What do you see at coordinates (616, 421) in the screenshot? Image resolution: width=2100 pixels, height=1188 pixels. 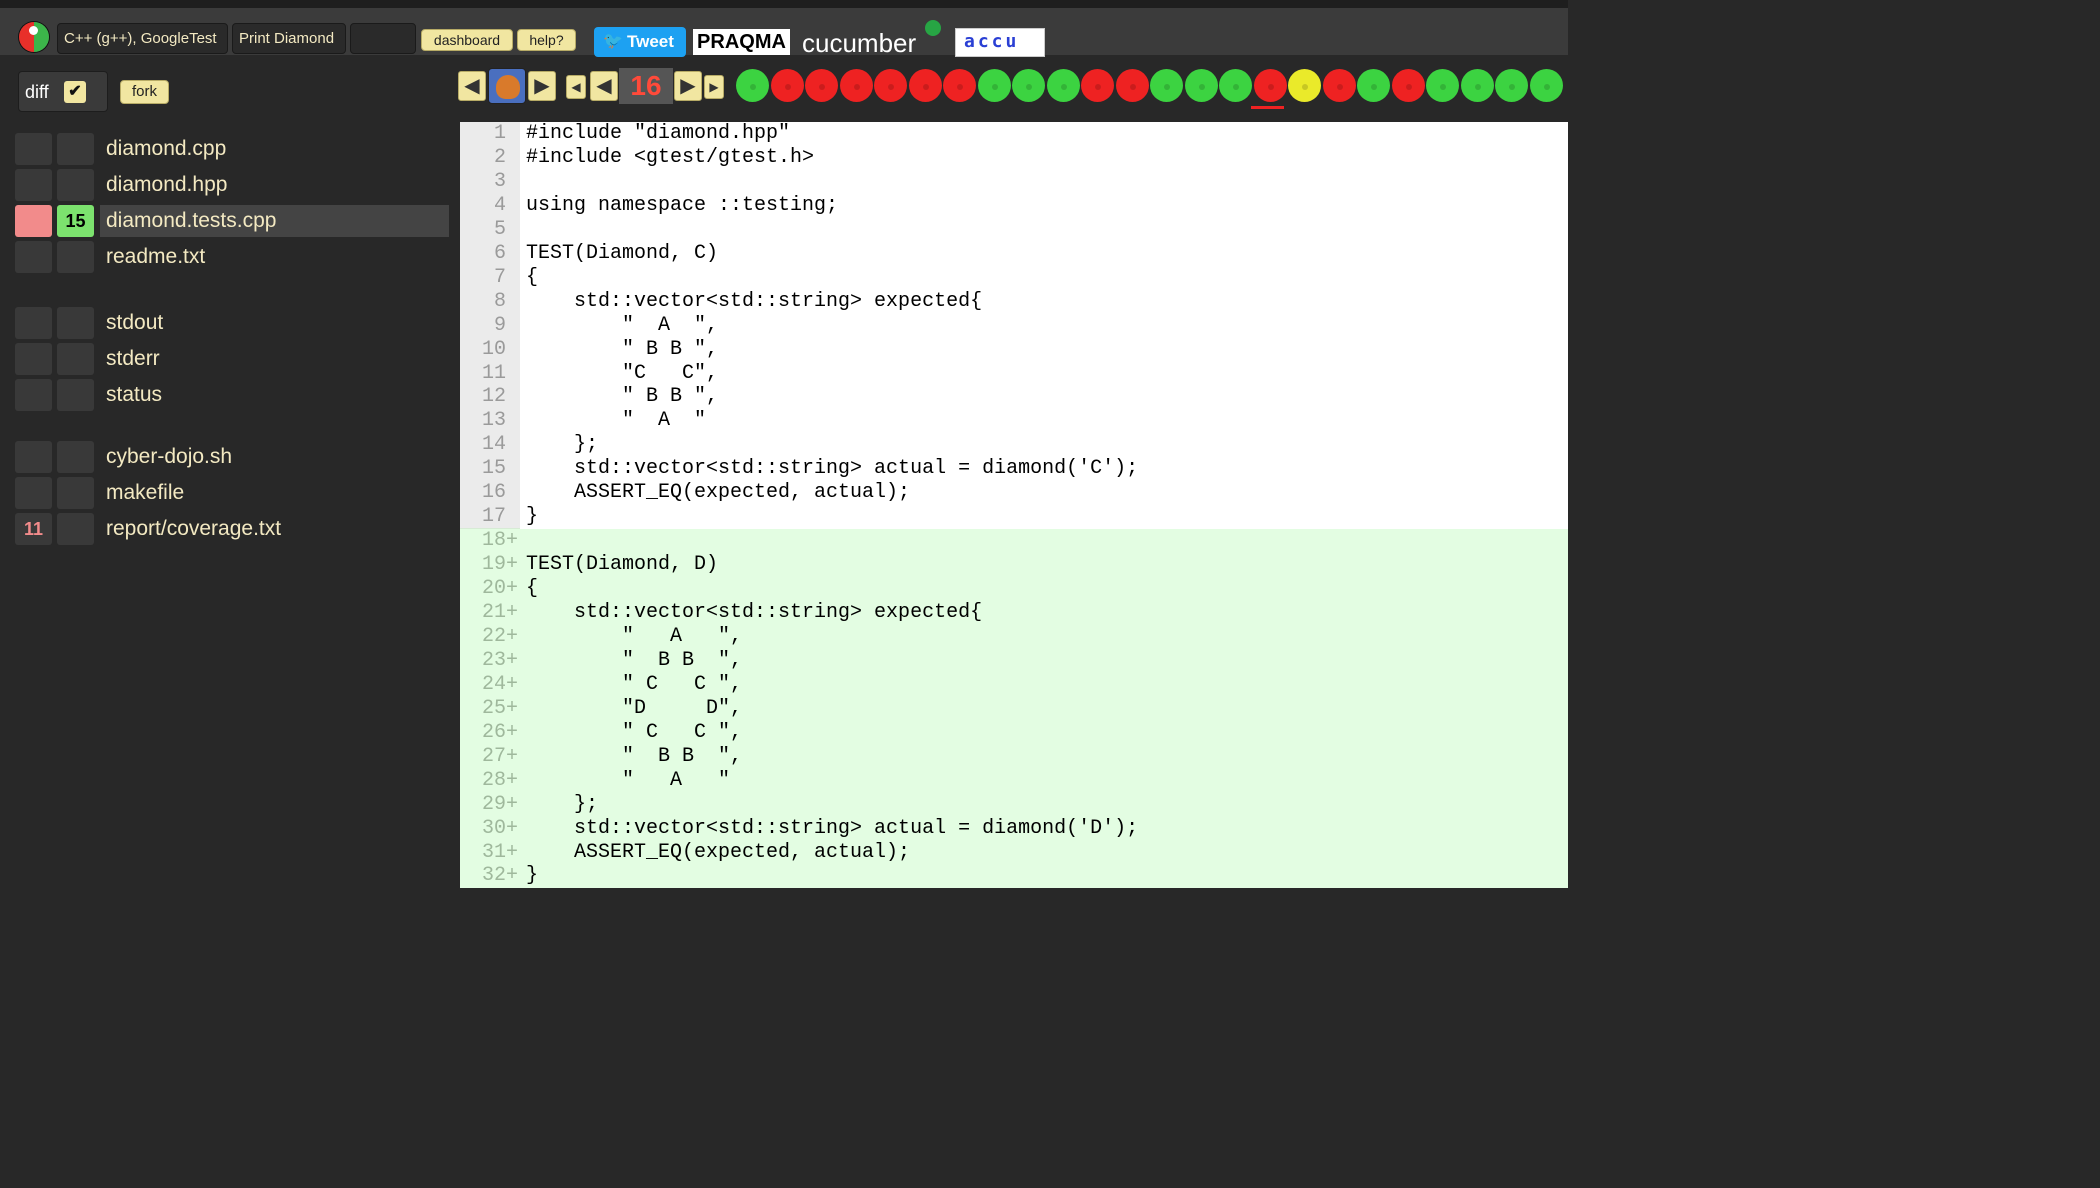 I see `code-text: " A "` at bounding box center [616, 421].